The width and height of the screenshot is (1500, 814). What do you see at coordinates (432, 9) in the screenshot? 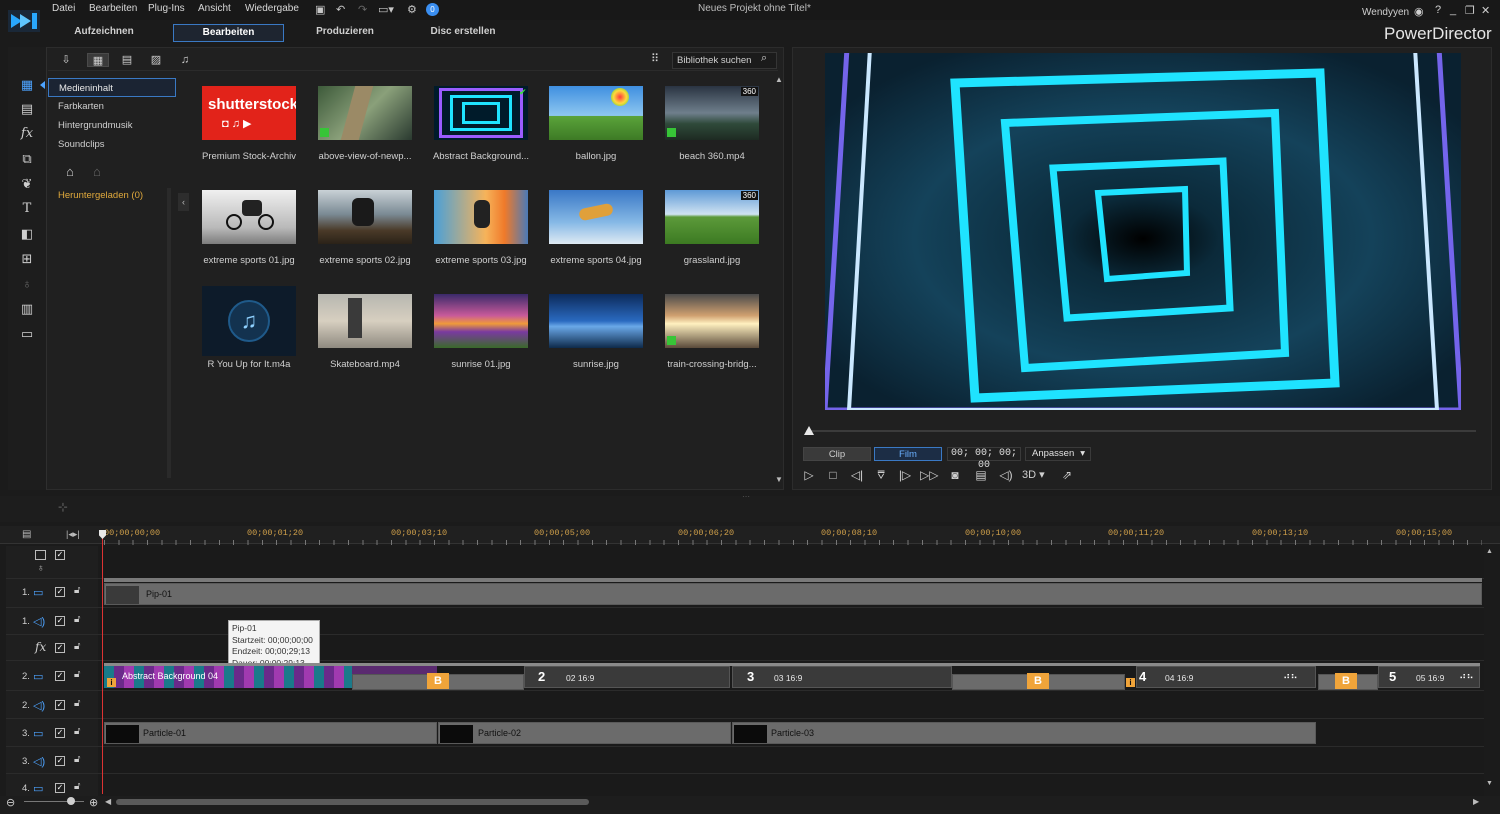
I see `notification-icon: 0` at bounding box center [432, 9].